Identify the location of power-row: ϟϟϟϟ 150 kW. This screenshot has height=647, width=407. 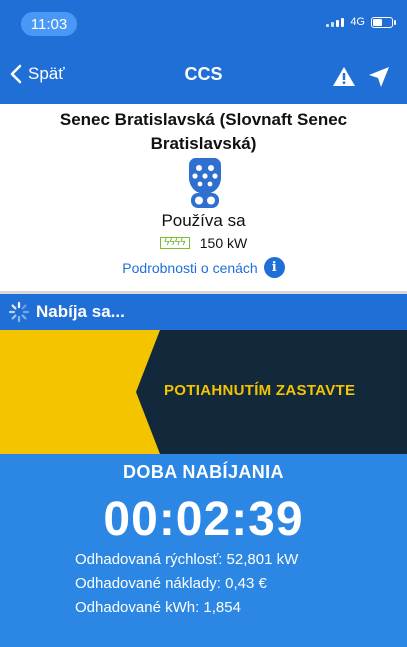
(203, 243).